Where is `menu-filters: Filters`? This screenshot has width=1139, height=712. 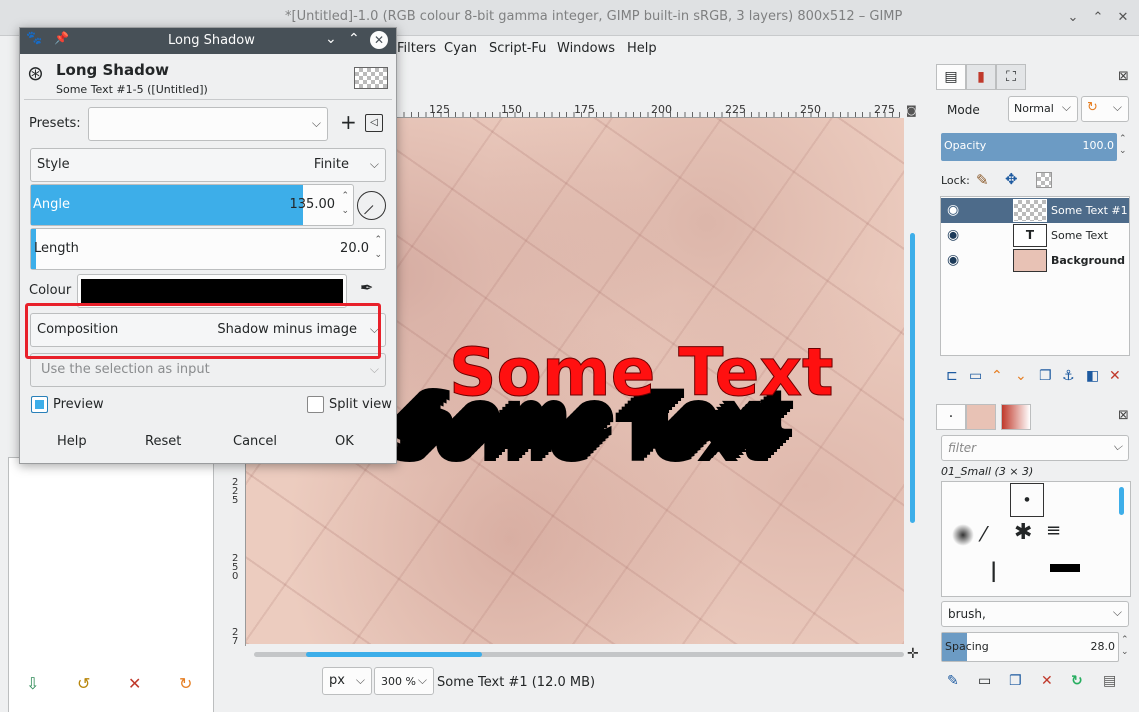 menu-filters: Filters is located at coordinates (416, 48).